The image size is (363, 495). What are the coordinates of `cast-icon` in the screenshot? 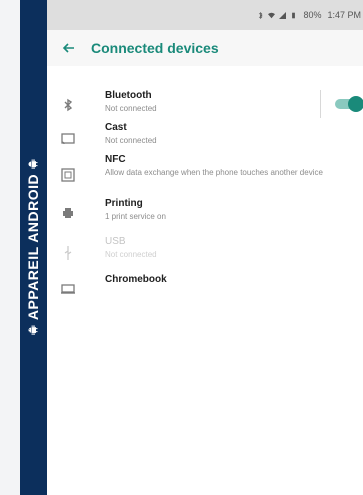 It's located at (68, 139).